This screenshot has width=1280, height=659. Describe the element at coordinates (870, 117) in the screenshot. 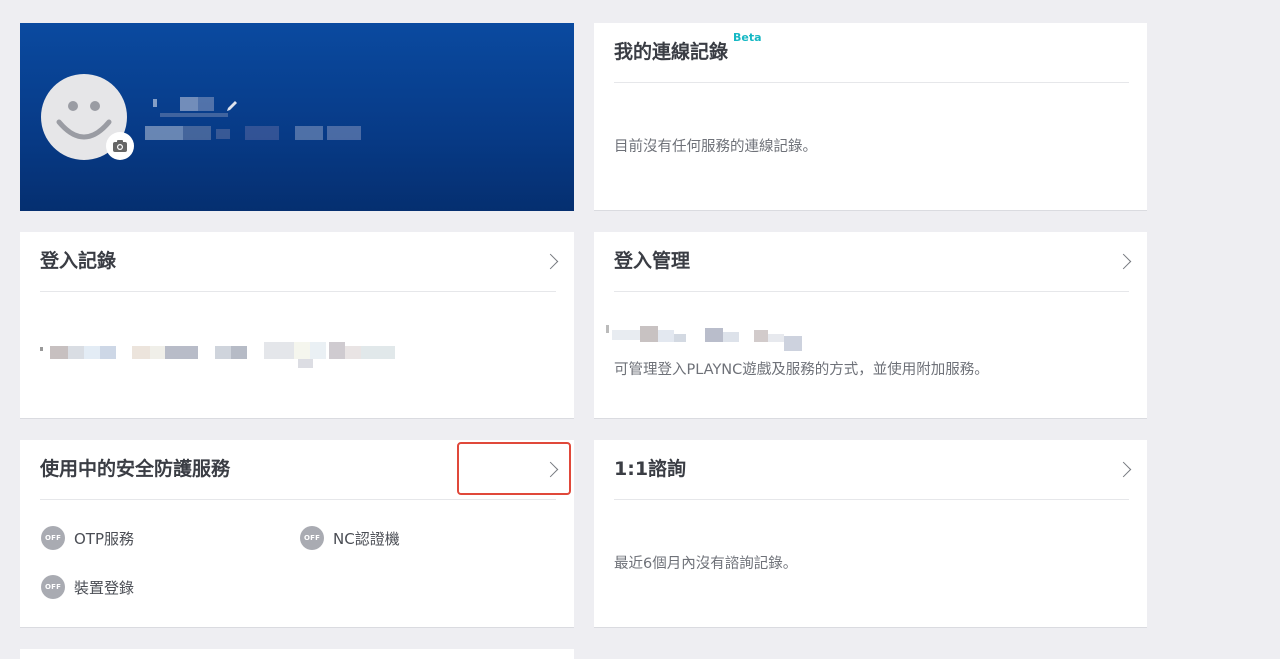

I see `connection-record-card: 我的連線記錄Beta 目前沒有任何服務的連線記錄。` at that location.